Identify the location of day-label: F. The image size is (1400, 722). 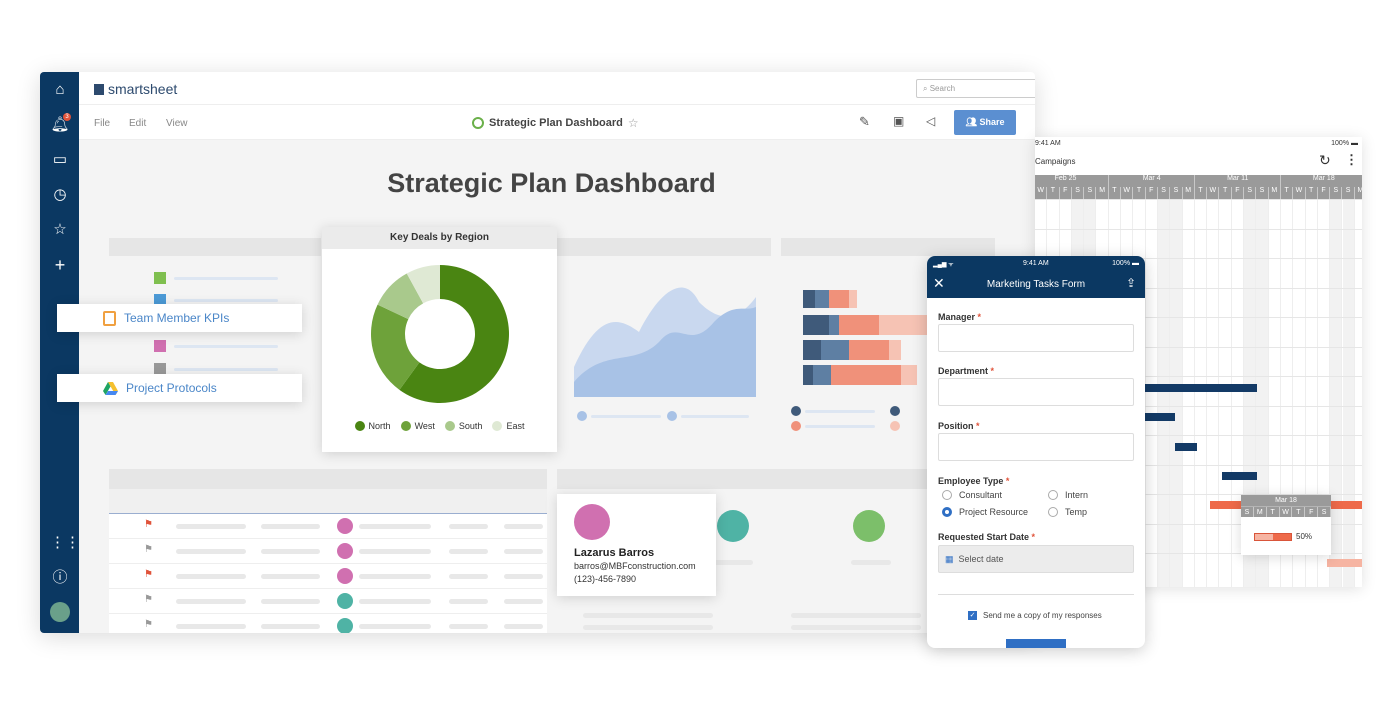
(1238, 193).